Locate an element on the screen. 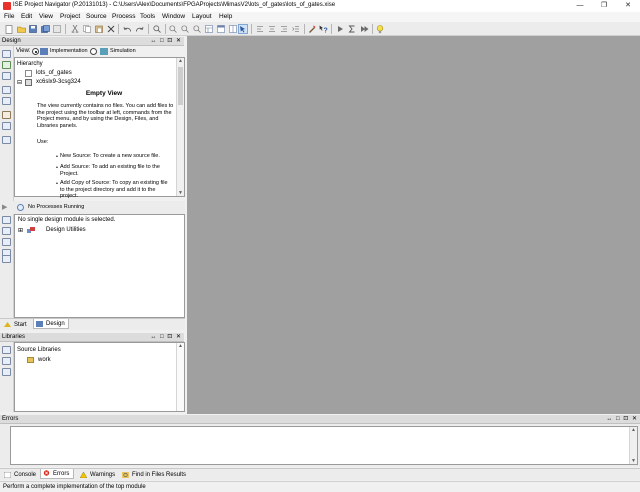 This screenshot has width=640, height=492. view-label: View: is located at coordinates (23, 51).